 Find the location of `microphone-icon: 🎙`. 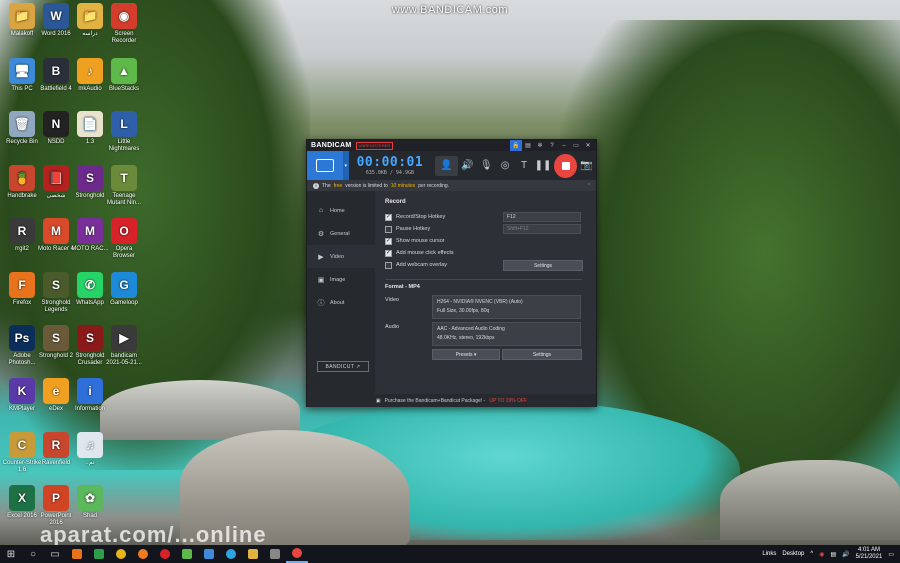

microphone-icon: 🎙 is located at coordinates (486, 165).